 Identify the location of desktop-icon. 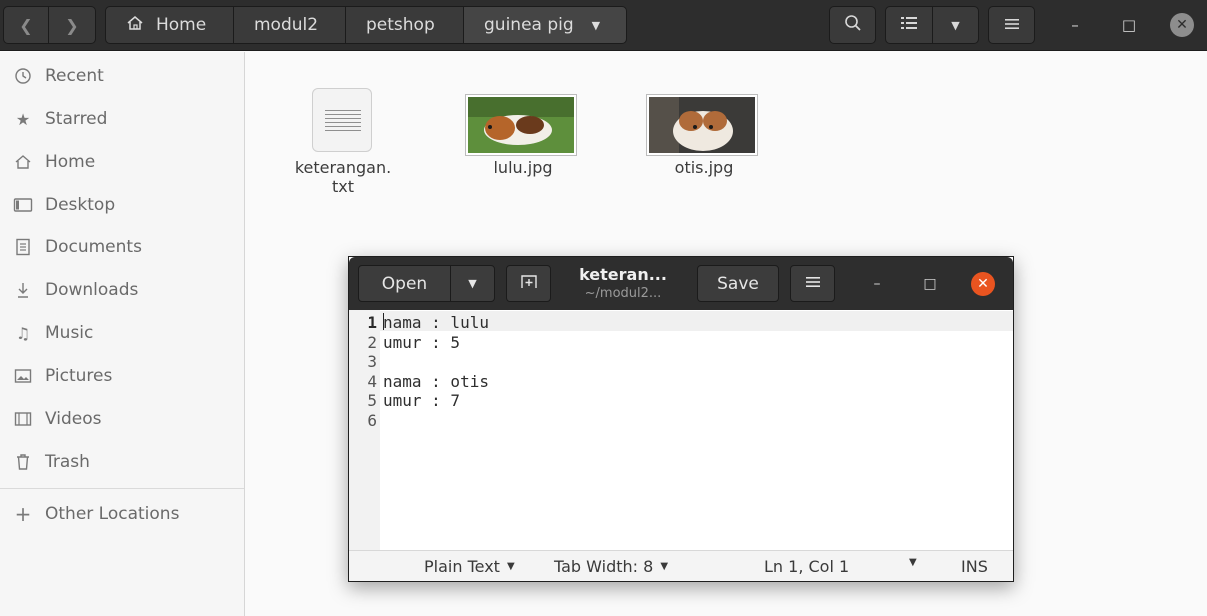
(23, 205).